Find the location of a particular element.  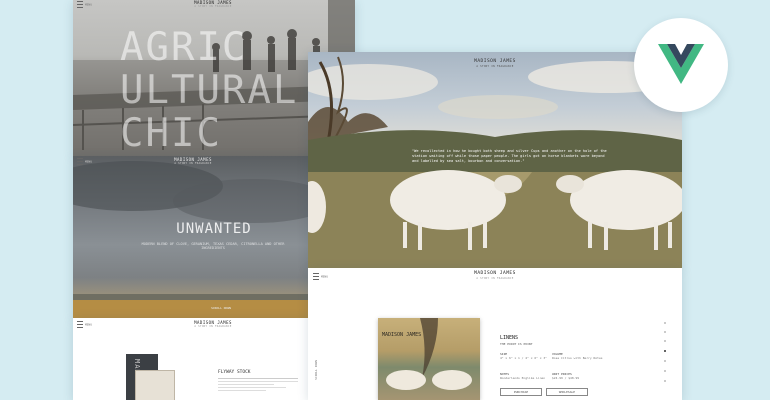

product-photo is located at coordinates (155, 385).